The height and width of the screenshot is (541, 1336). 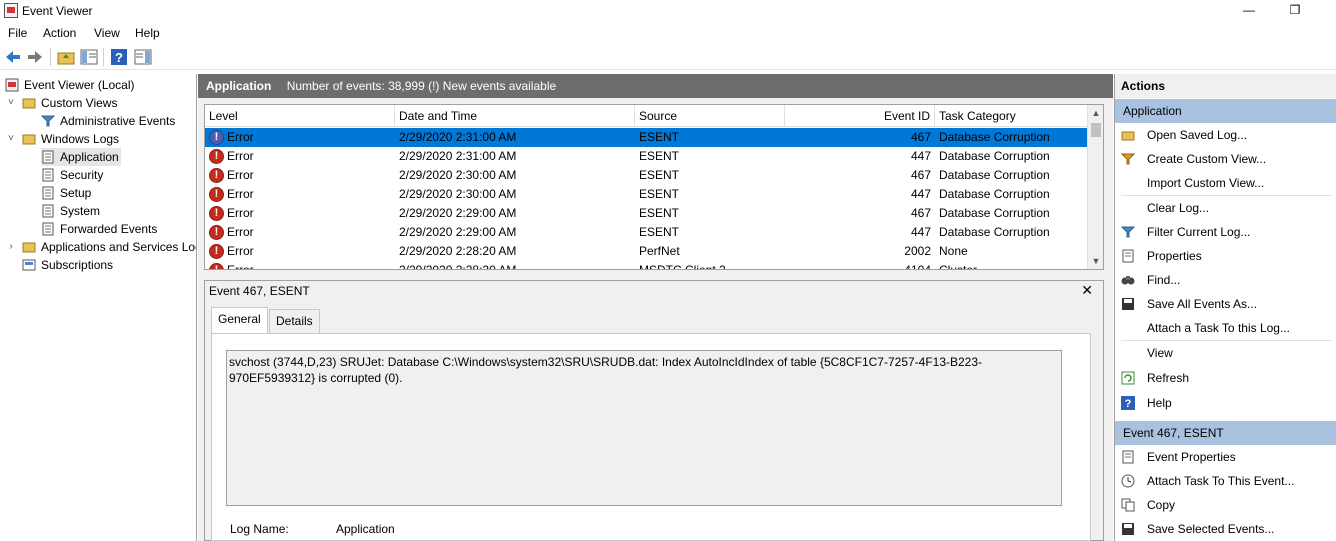 I want to click on detail-title: Event 467, ESENT, so click(x=259, y=291).